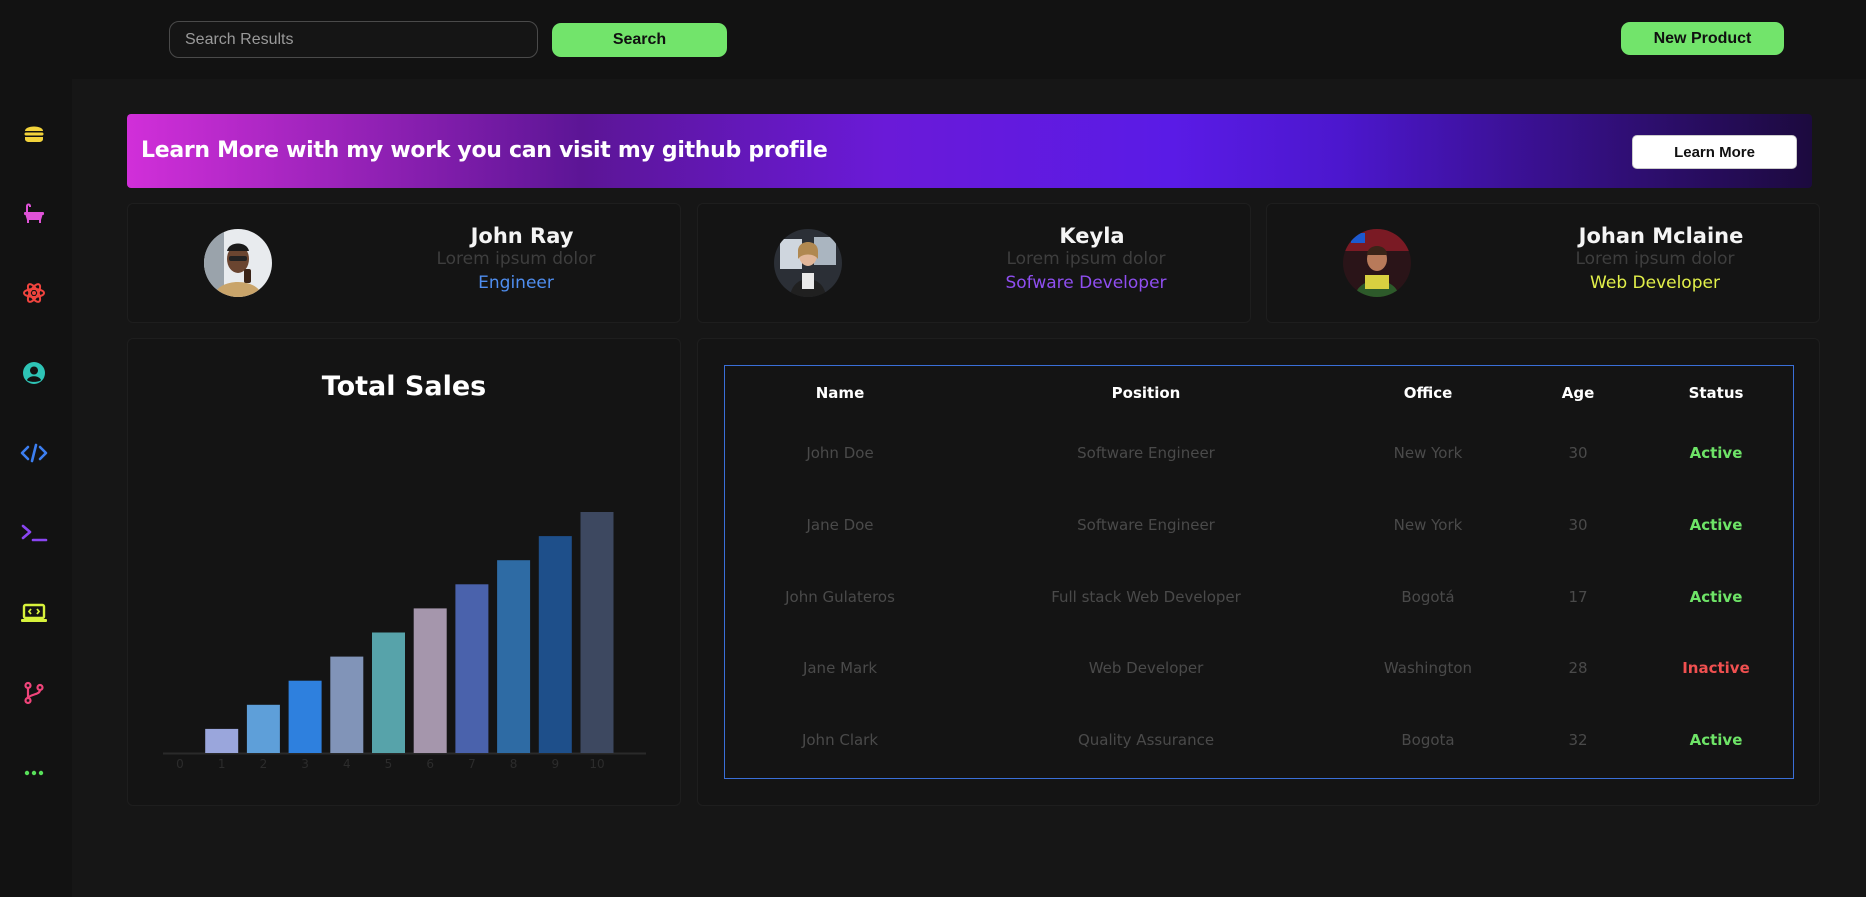  I want to click on profile-card-john-ray: John Ray Lorem ipsum dolor Engineer, so click(404, 263).